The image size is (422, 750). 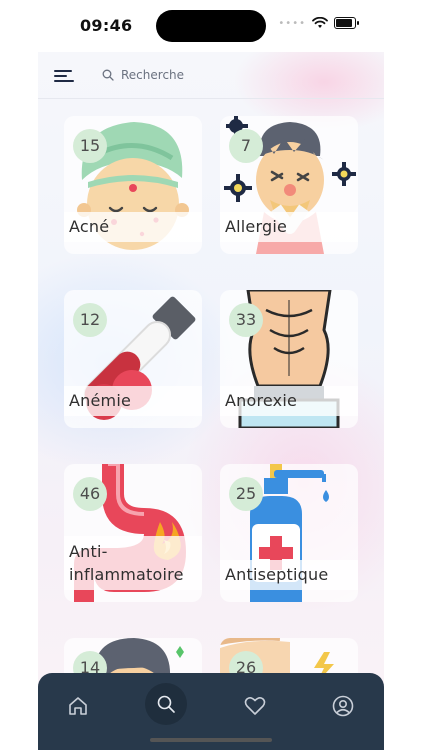 What do you see at coordinates (106, 25) in the screenshot?
I see `status-time: 09:46` at bounding box center [106, 25].